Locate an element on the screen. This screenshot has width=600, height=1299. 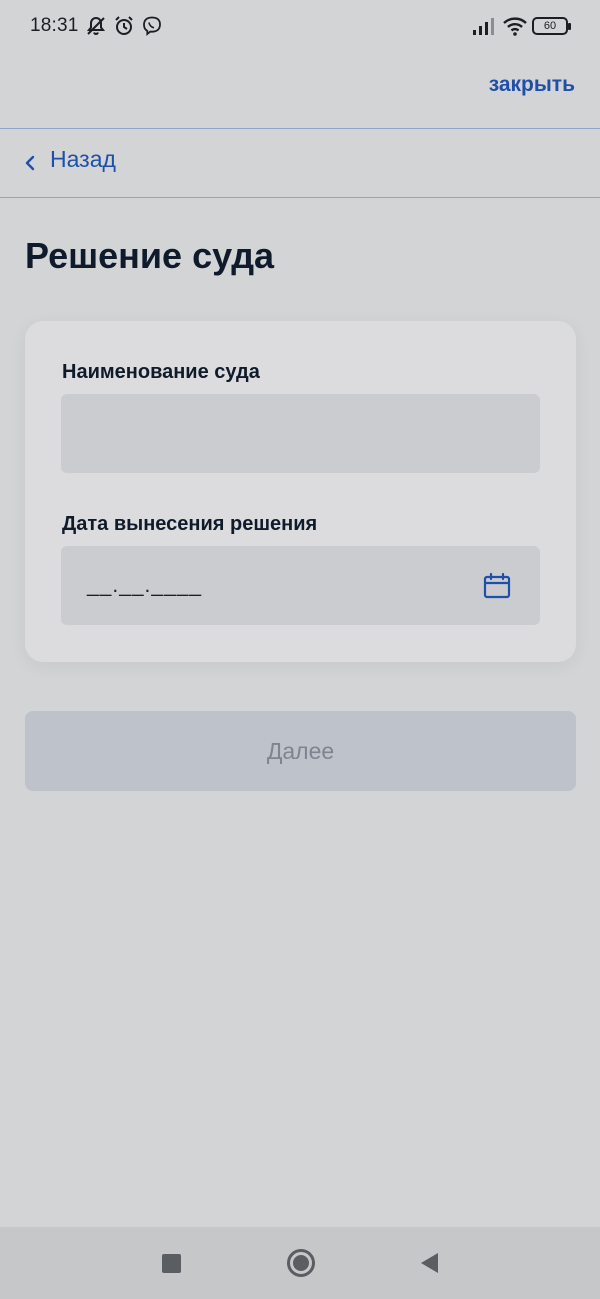
system-nav-bar is located at coordinates (300, 1263).